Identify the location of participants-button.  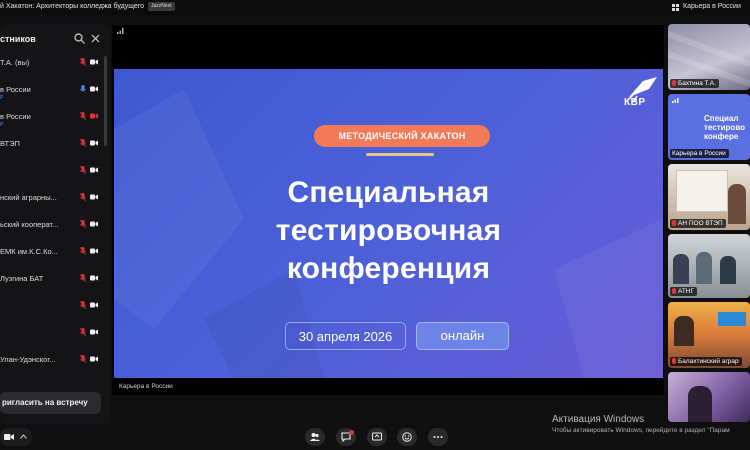
(315, 437).